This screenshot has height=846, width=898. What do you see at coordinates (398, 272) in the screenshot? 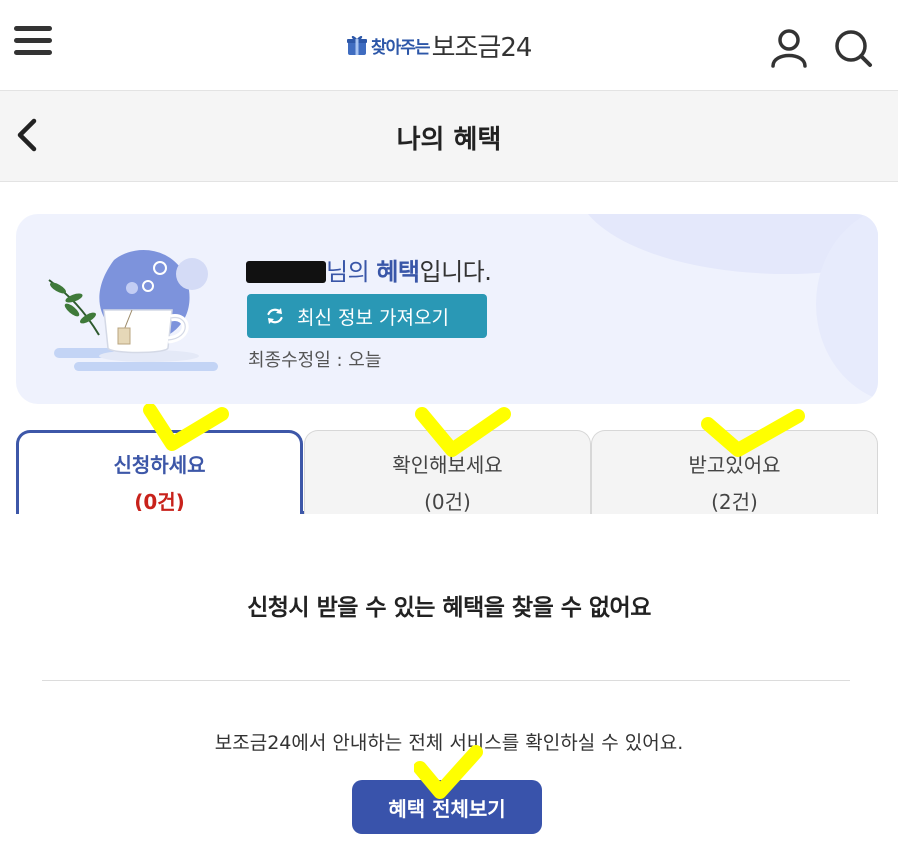
I see `benefit-word: 혜택` at bounding box center [398, 272].